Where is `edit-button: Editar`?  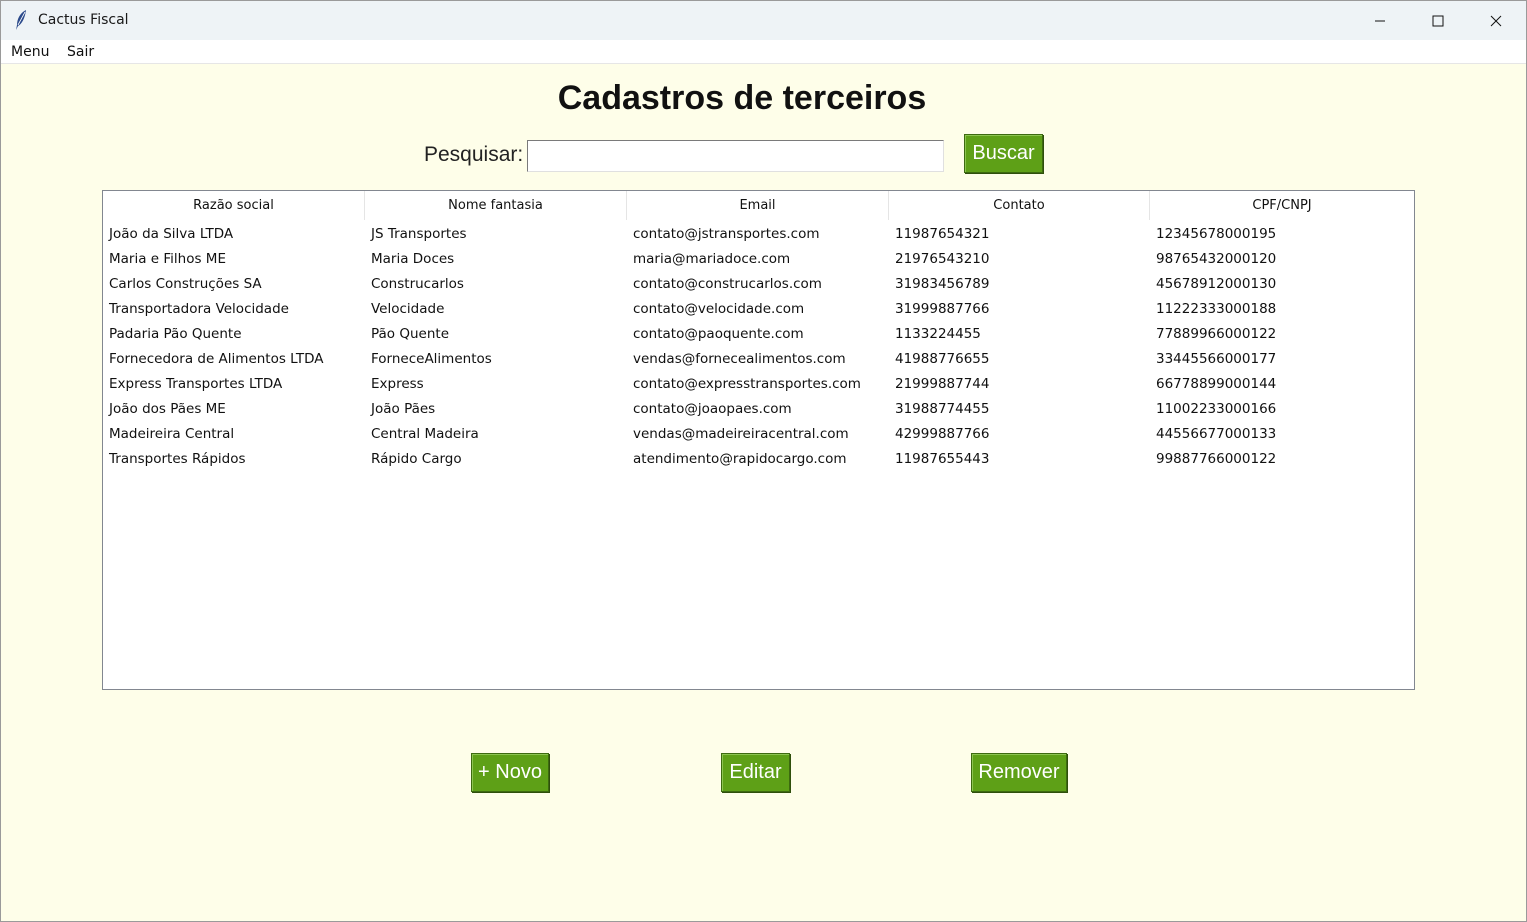
edit-button: Editar is located at coordinates (755, 772).